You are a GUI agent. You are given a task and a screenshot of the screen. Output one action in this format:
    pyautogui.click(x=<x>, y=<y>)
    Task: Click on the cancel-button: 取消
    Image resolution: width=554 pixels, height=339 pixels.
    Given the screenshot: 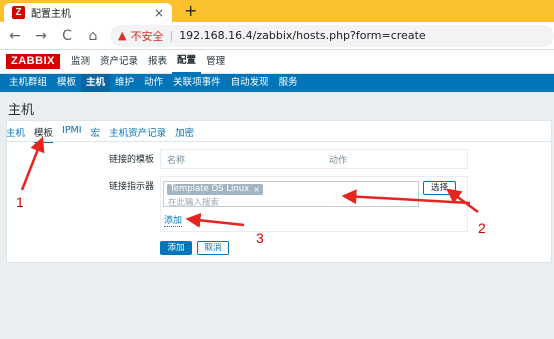 What is the action you would take?
    pyautogui.click(x=213, y=248)
    